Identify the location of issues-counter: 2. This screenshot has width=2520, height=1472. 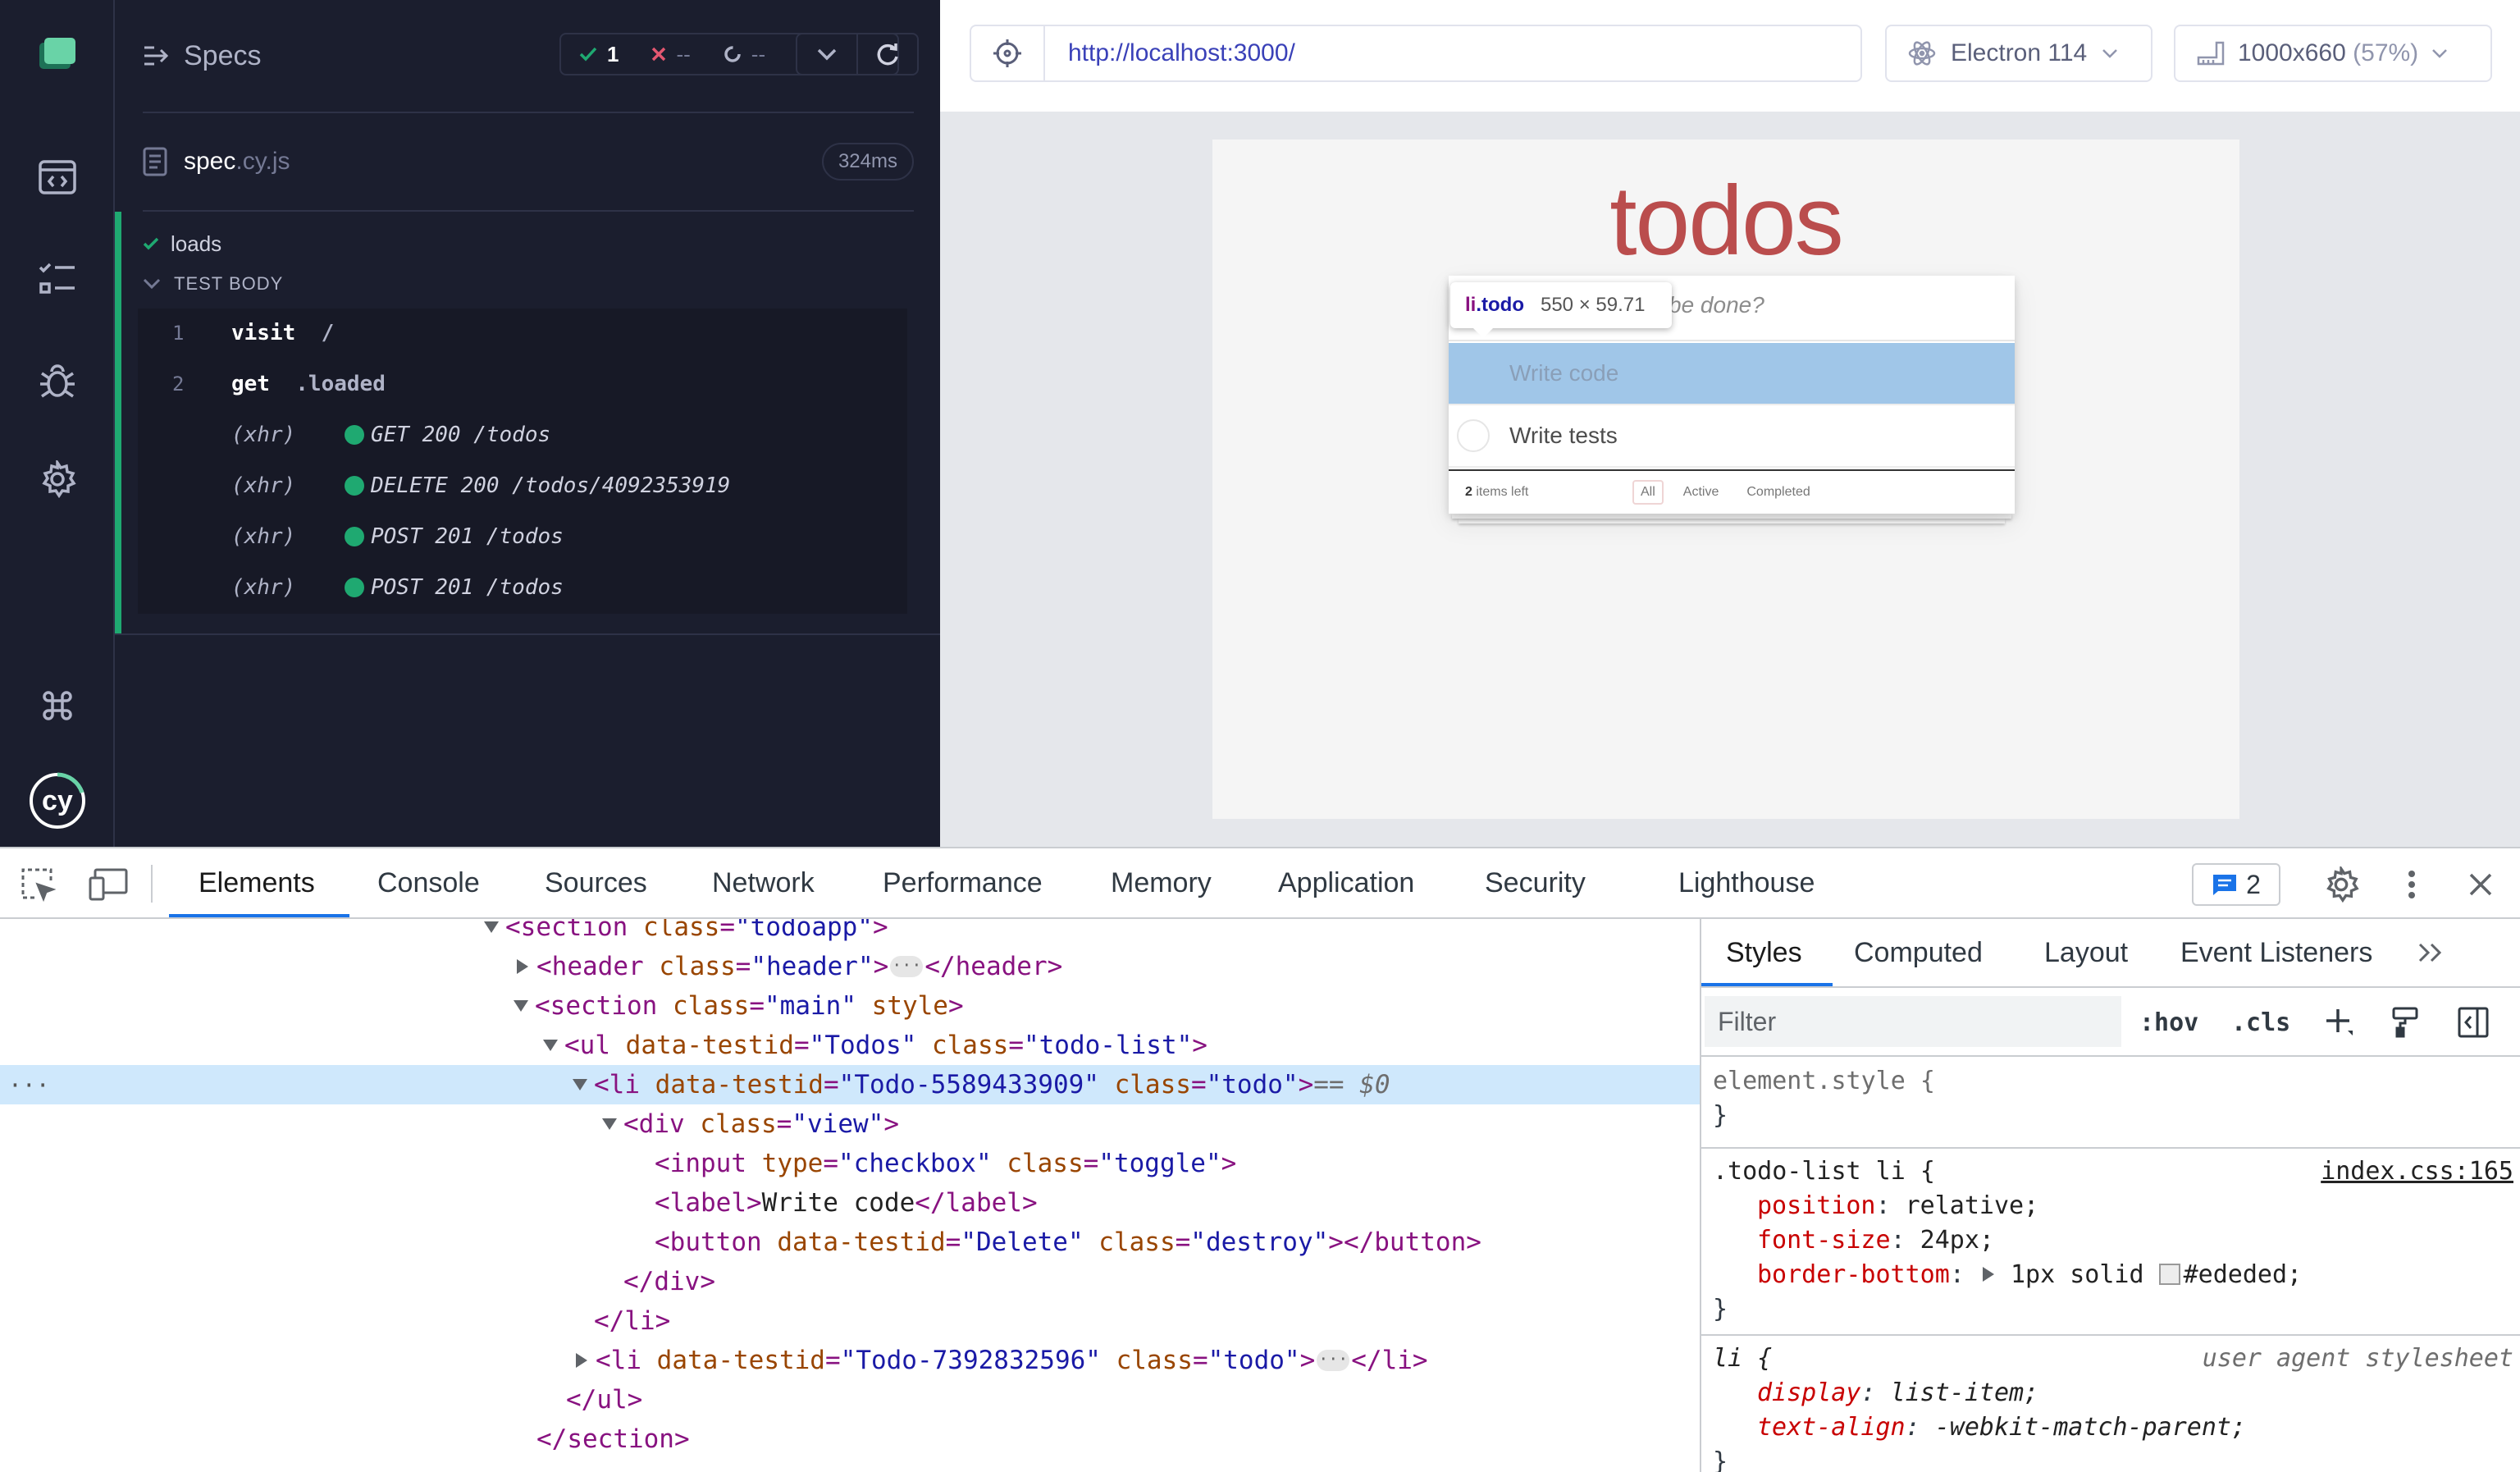
(2236, 884).